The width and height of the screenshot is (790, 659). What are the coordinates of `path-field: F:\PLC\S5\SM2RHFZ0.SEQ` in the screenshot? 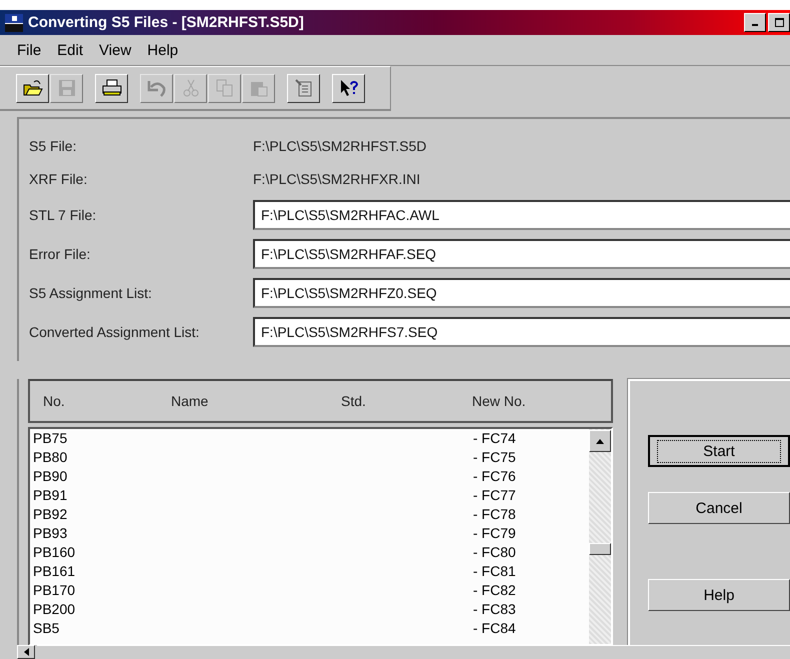 It's located at (521, 293).